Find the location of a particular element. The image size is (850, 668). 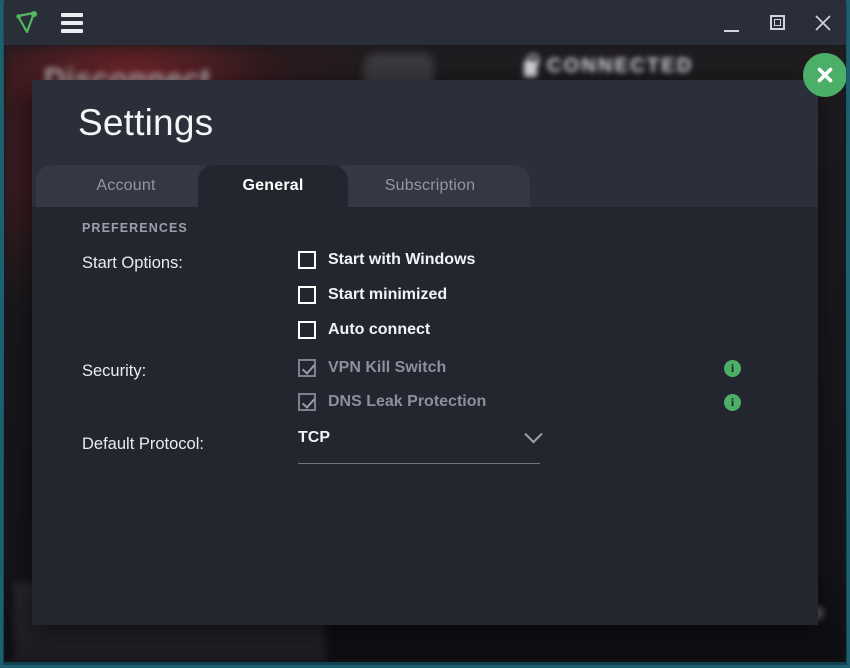

close-circle-icon is located at coordinates (825, 75).